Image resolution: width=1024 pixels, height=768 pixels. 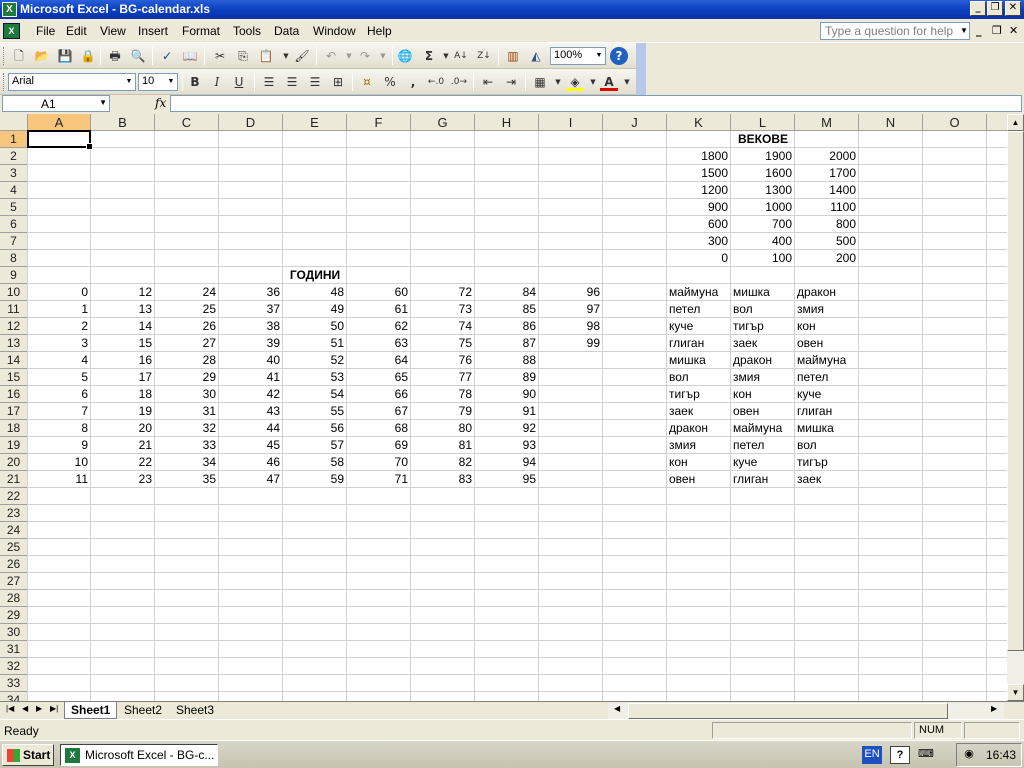 I want to click on font-select: Arial ▼, so click(x=72, y=82).